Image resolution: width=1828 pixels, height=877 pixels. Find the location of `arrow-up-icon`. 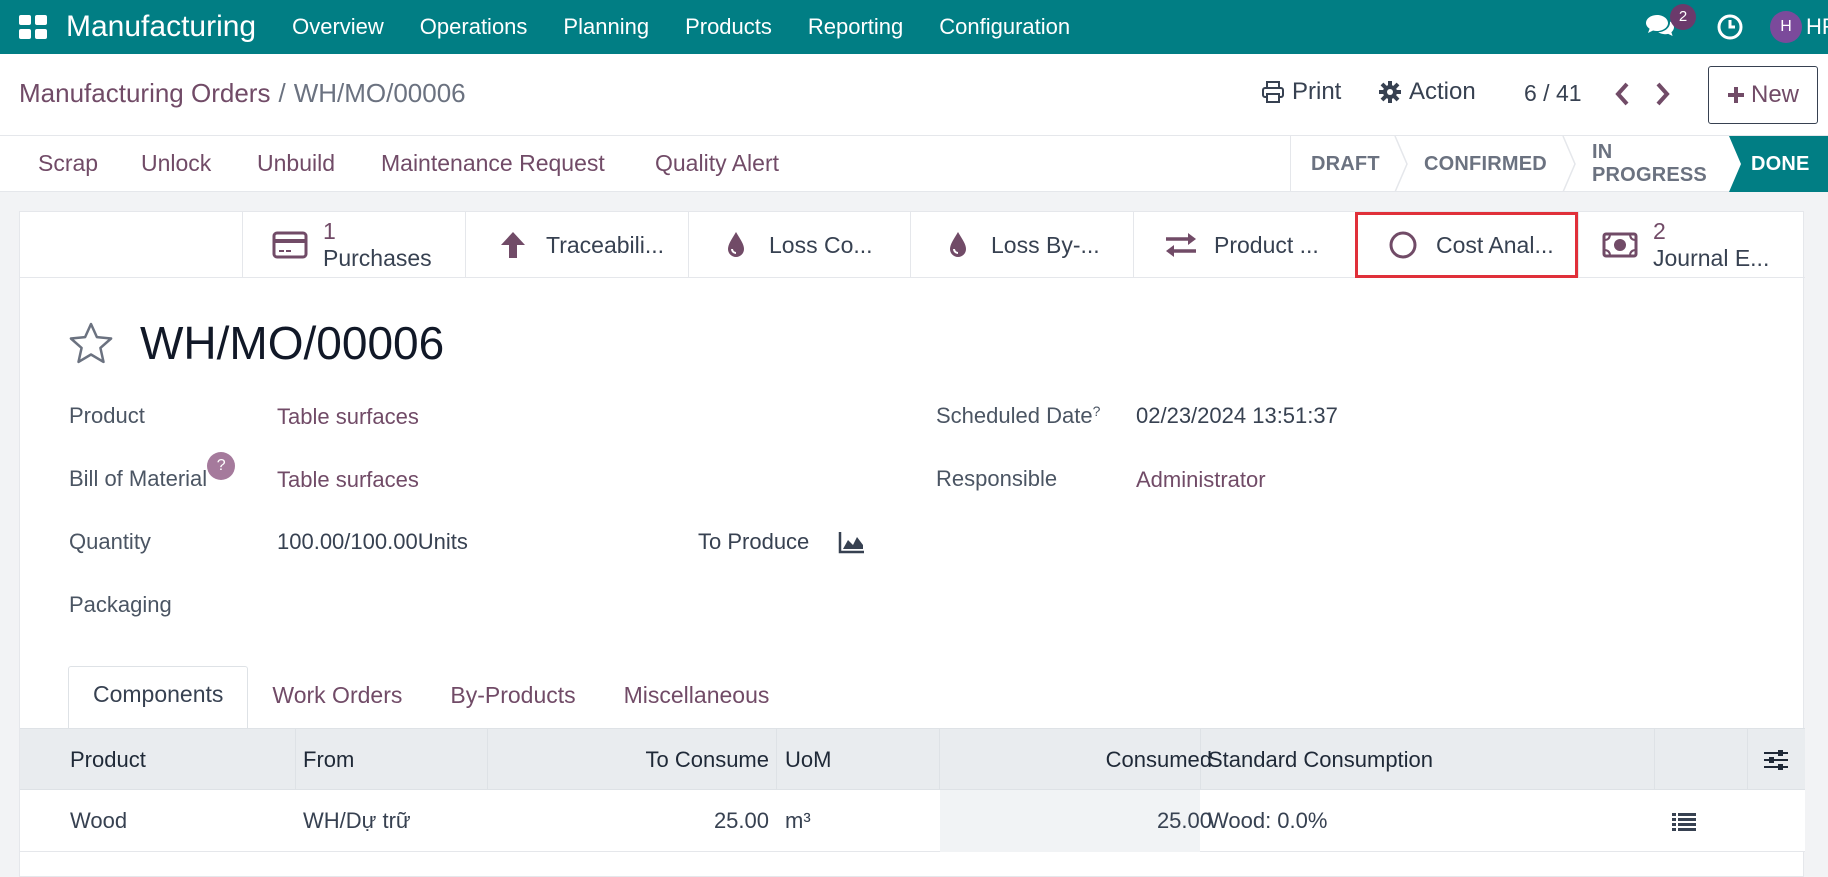

arrow-up-icon is located at coordinates (513, 245).